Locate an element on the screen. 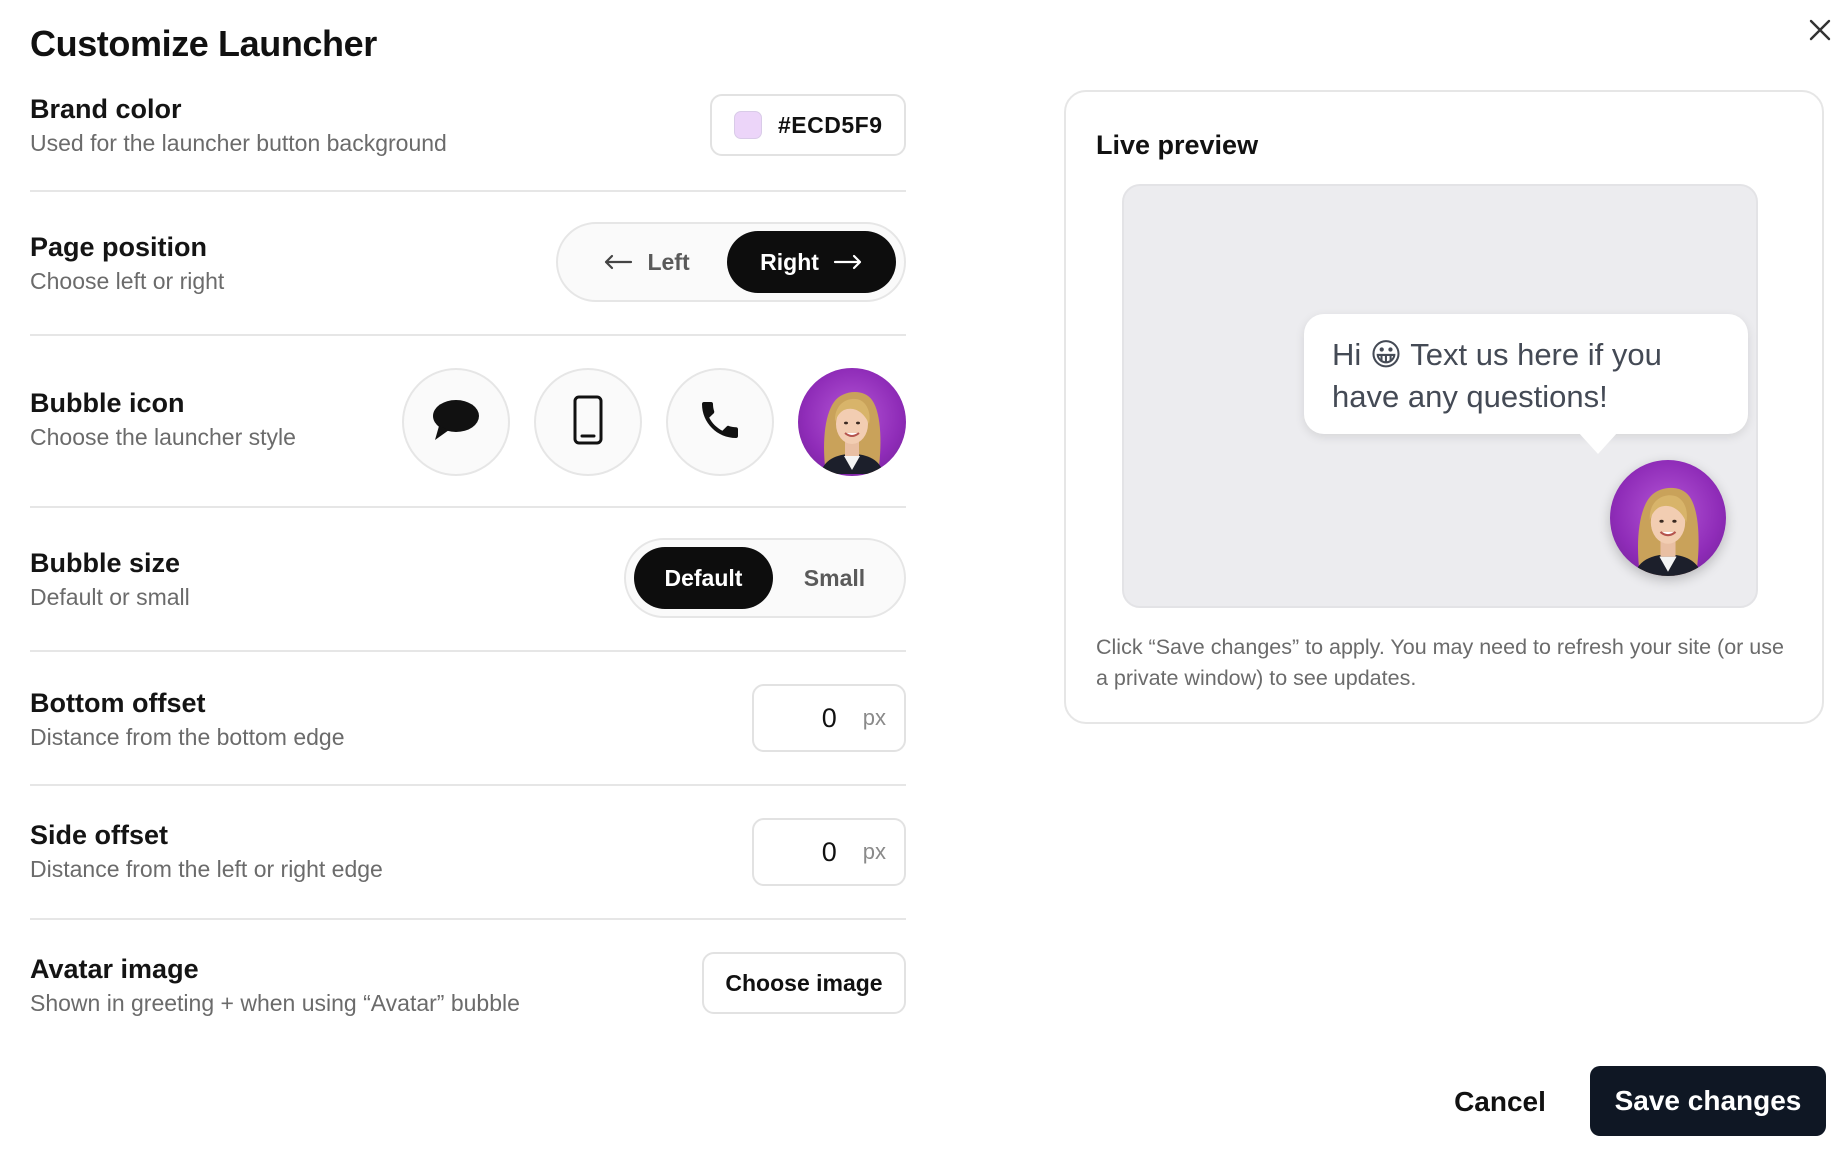 Image resolution: width=1846 pixels, height=1158 pixels. arrow-right-icon is located at coordinates (848, 262).